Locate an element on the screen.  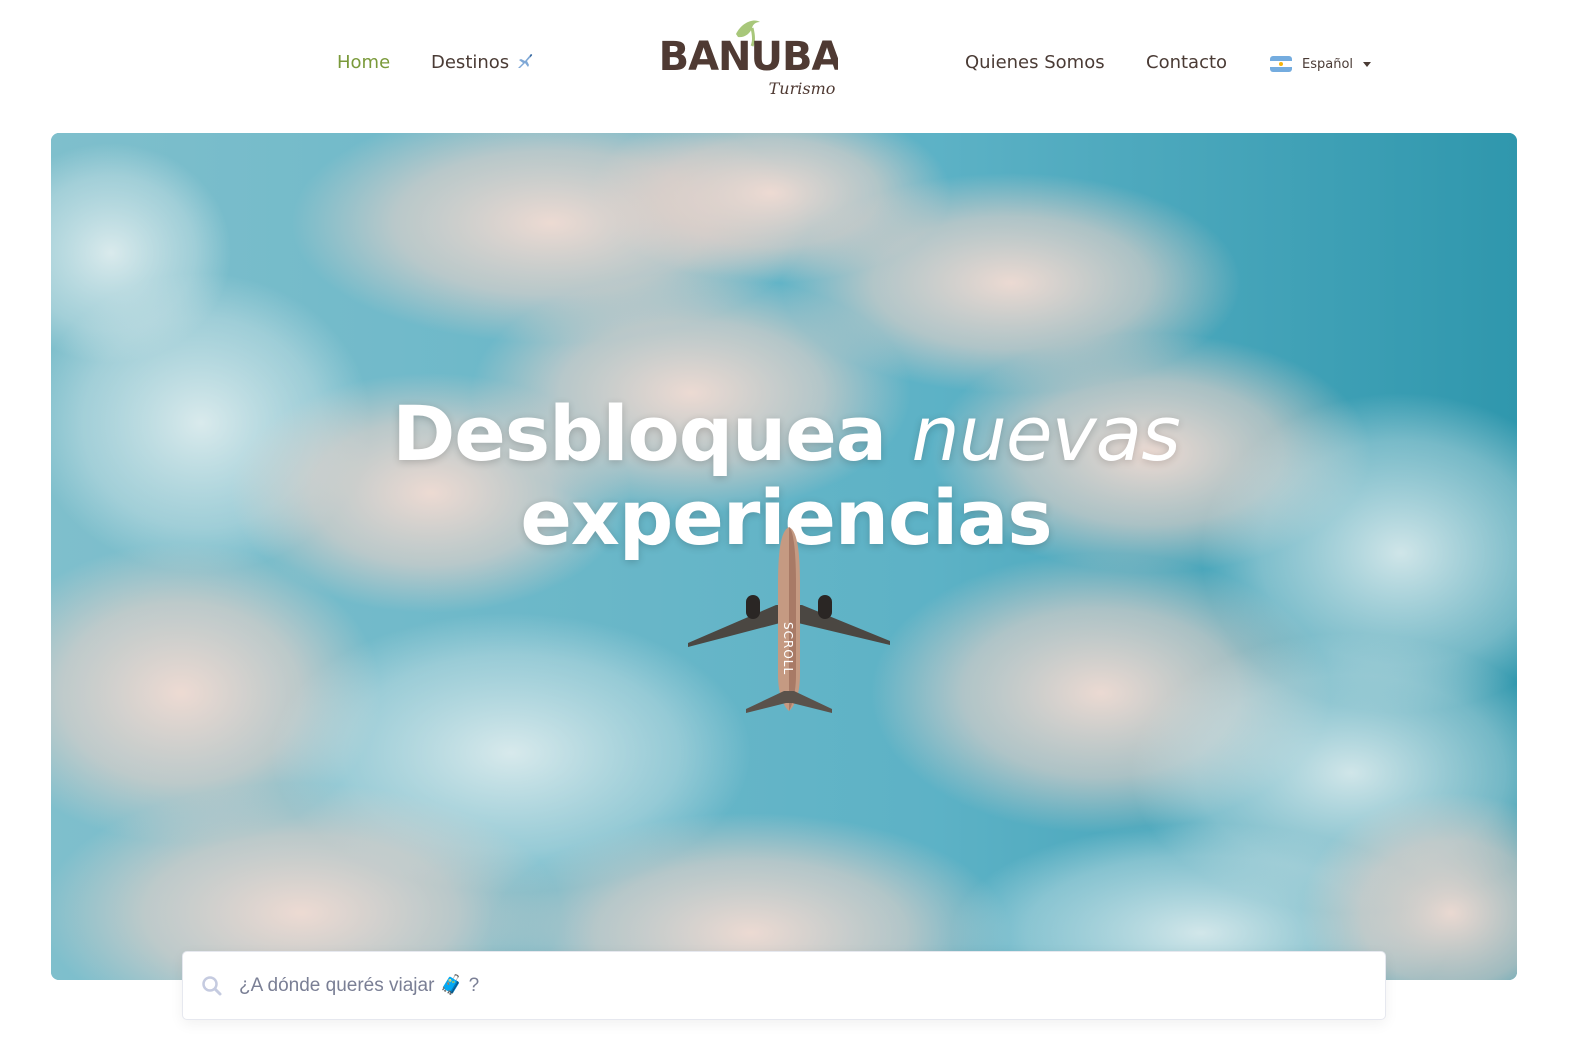
nav-quienes-somos-link: Quienes Somos is located at coordinates (1035, 63).